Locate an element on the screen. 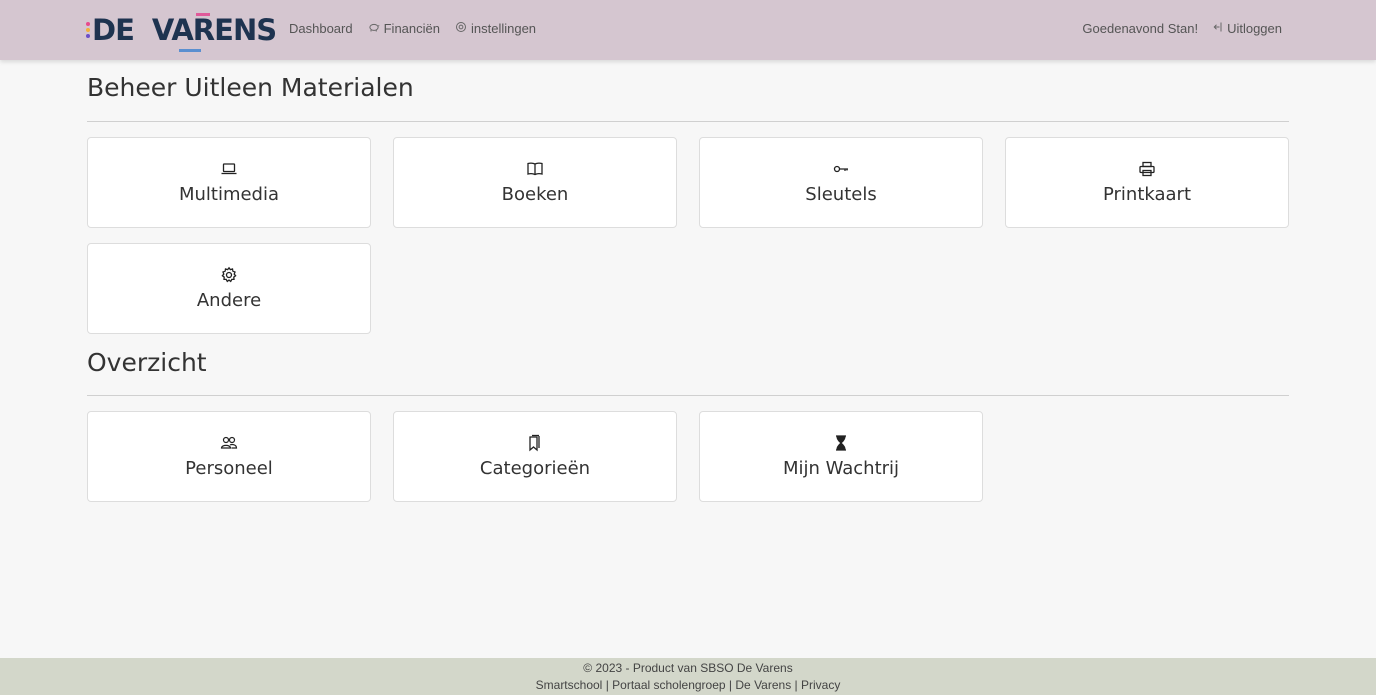 The image size is (1376, 695). nav-instellingen: instellingen is located at coordinates (495, 28).